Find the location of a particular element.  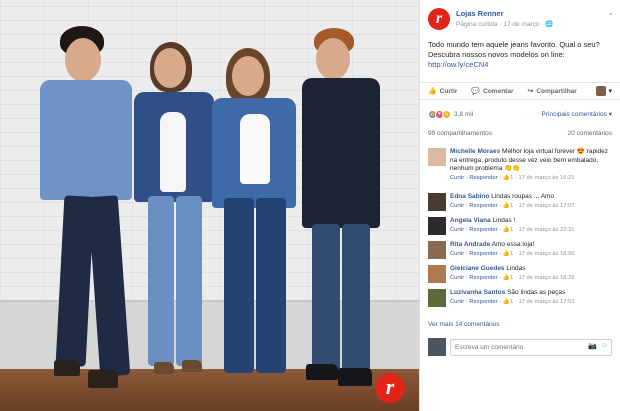

comment-author: Rita Andrade is located at coordinates (470, 244).